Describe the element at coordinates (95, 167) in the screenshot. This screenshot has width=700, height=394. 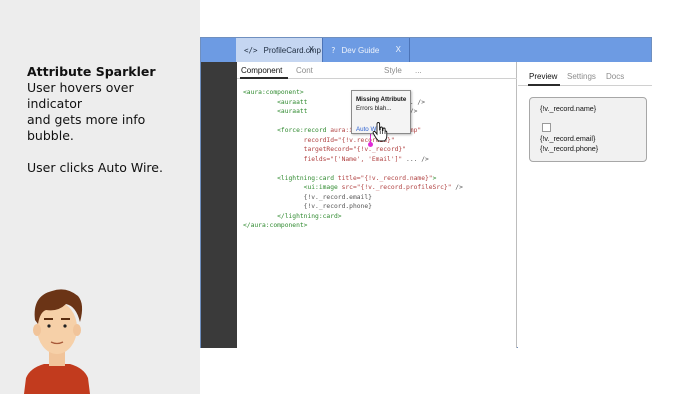
I see `caption-action: User clicks Auto Wire.` at that location.